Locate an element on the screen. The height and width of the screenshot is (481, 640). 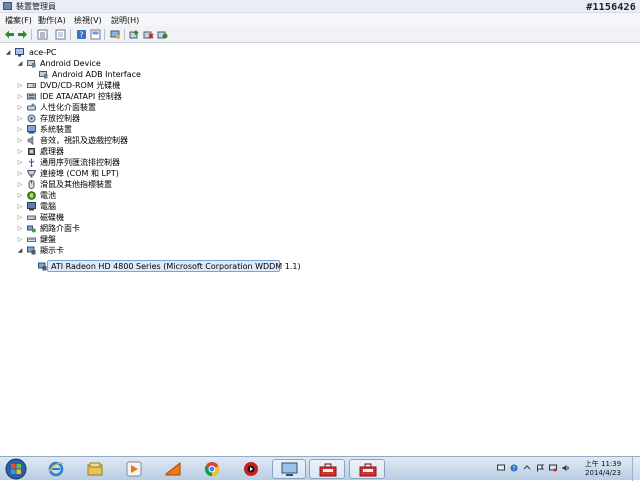
tree-item-child: Android ADB Interface is located at coordinates (80, 74).